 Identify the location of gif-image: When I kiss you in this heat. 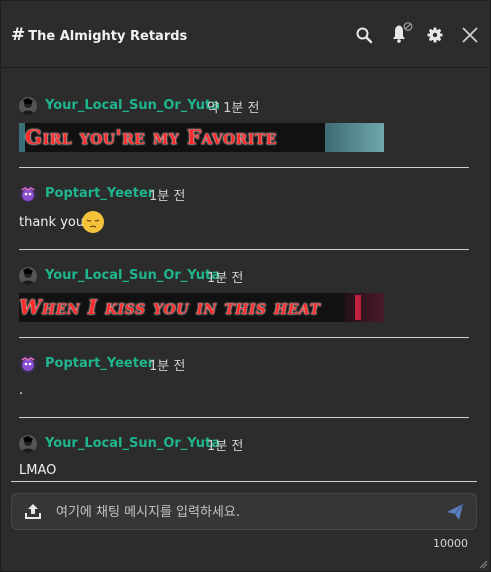
(201, 307).